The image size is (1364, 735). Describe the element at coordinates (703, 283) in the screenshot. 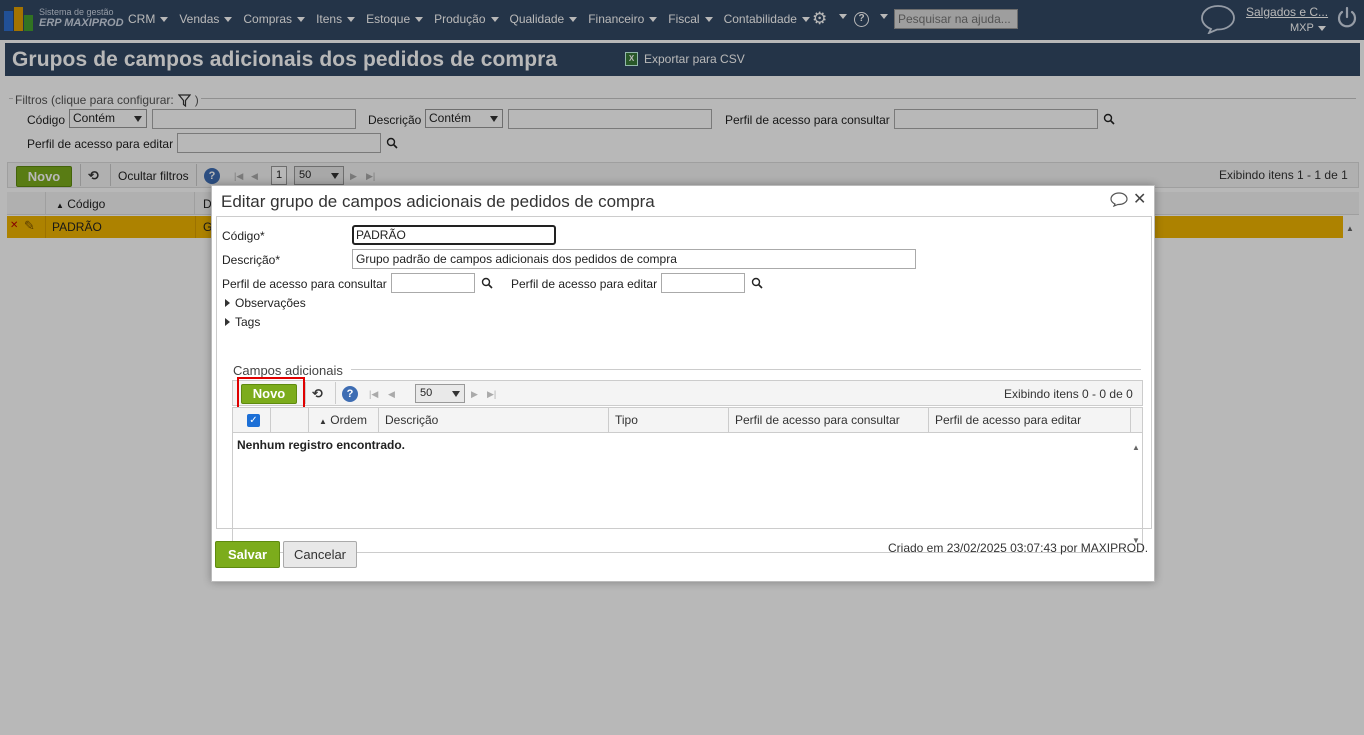

I see `perfil-editar-input` at that location.